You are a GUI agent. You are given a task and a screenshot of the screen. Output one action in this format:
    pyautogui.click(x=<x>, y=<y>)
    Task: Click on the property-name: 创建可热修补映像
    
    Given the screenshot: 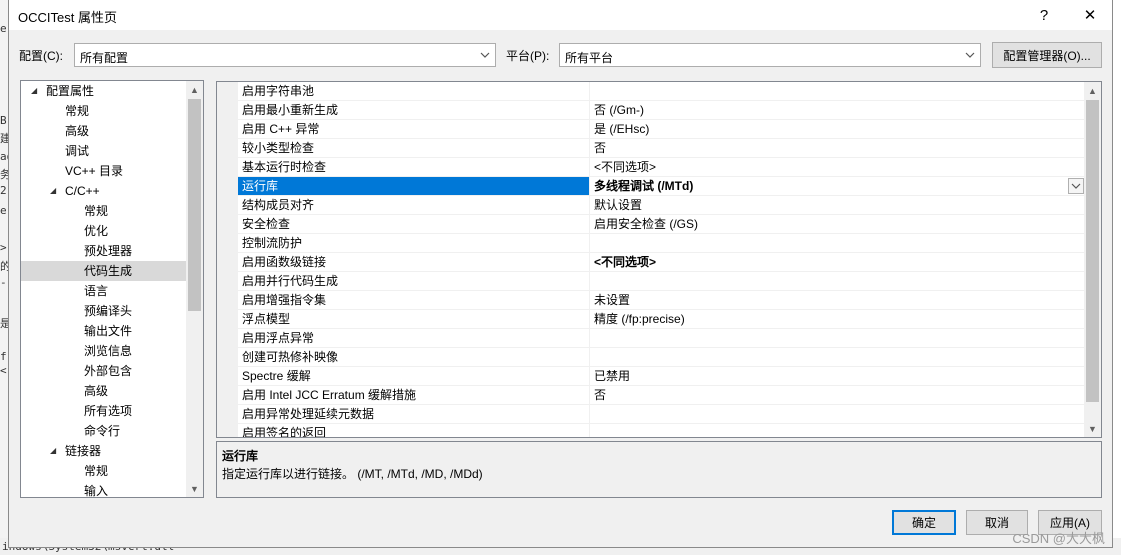 What is the action you would take?
    pyautogui.click(x=414, y=357)
    